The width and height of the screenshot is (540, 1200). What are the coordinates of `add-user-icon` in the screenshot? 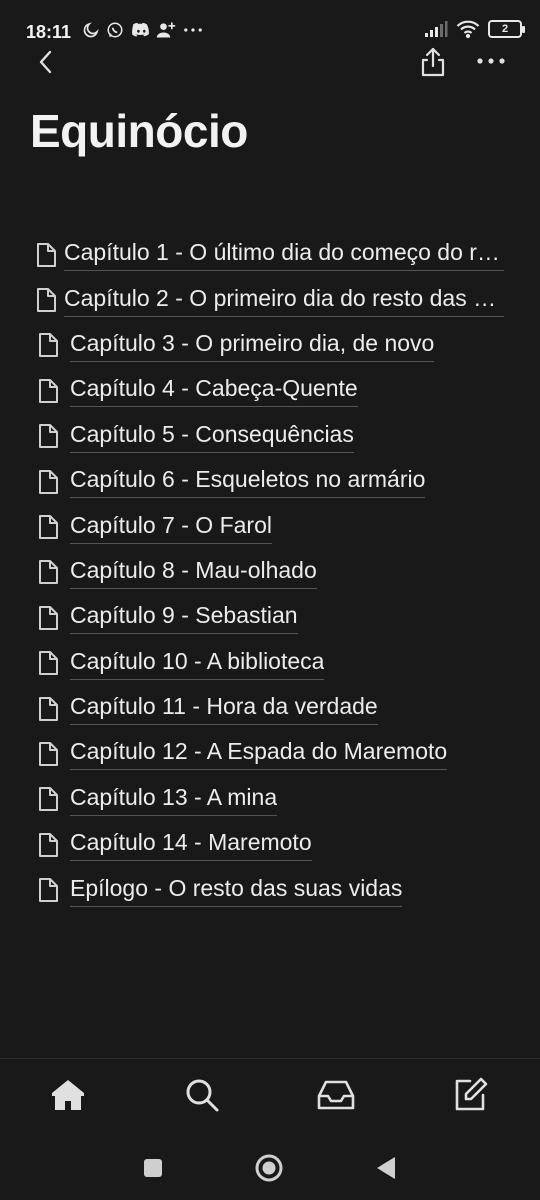 It's located at (166, 30).